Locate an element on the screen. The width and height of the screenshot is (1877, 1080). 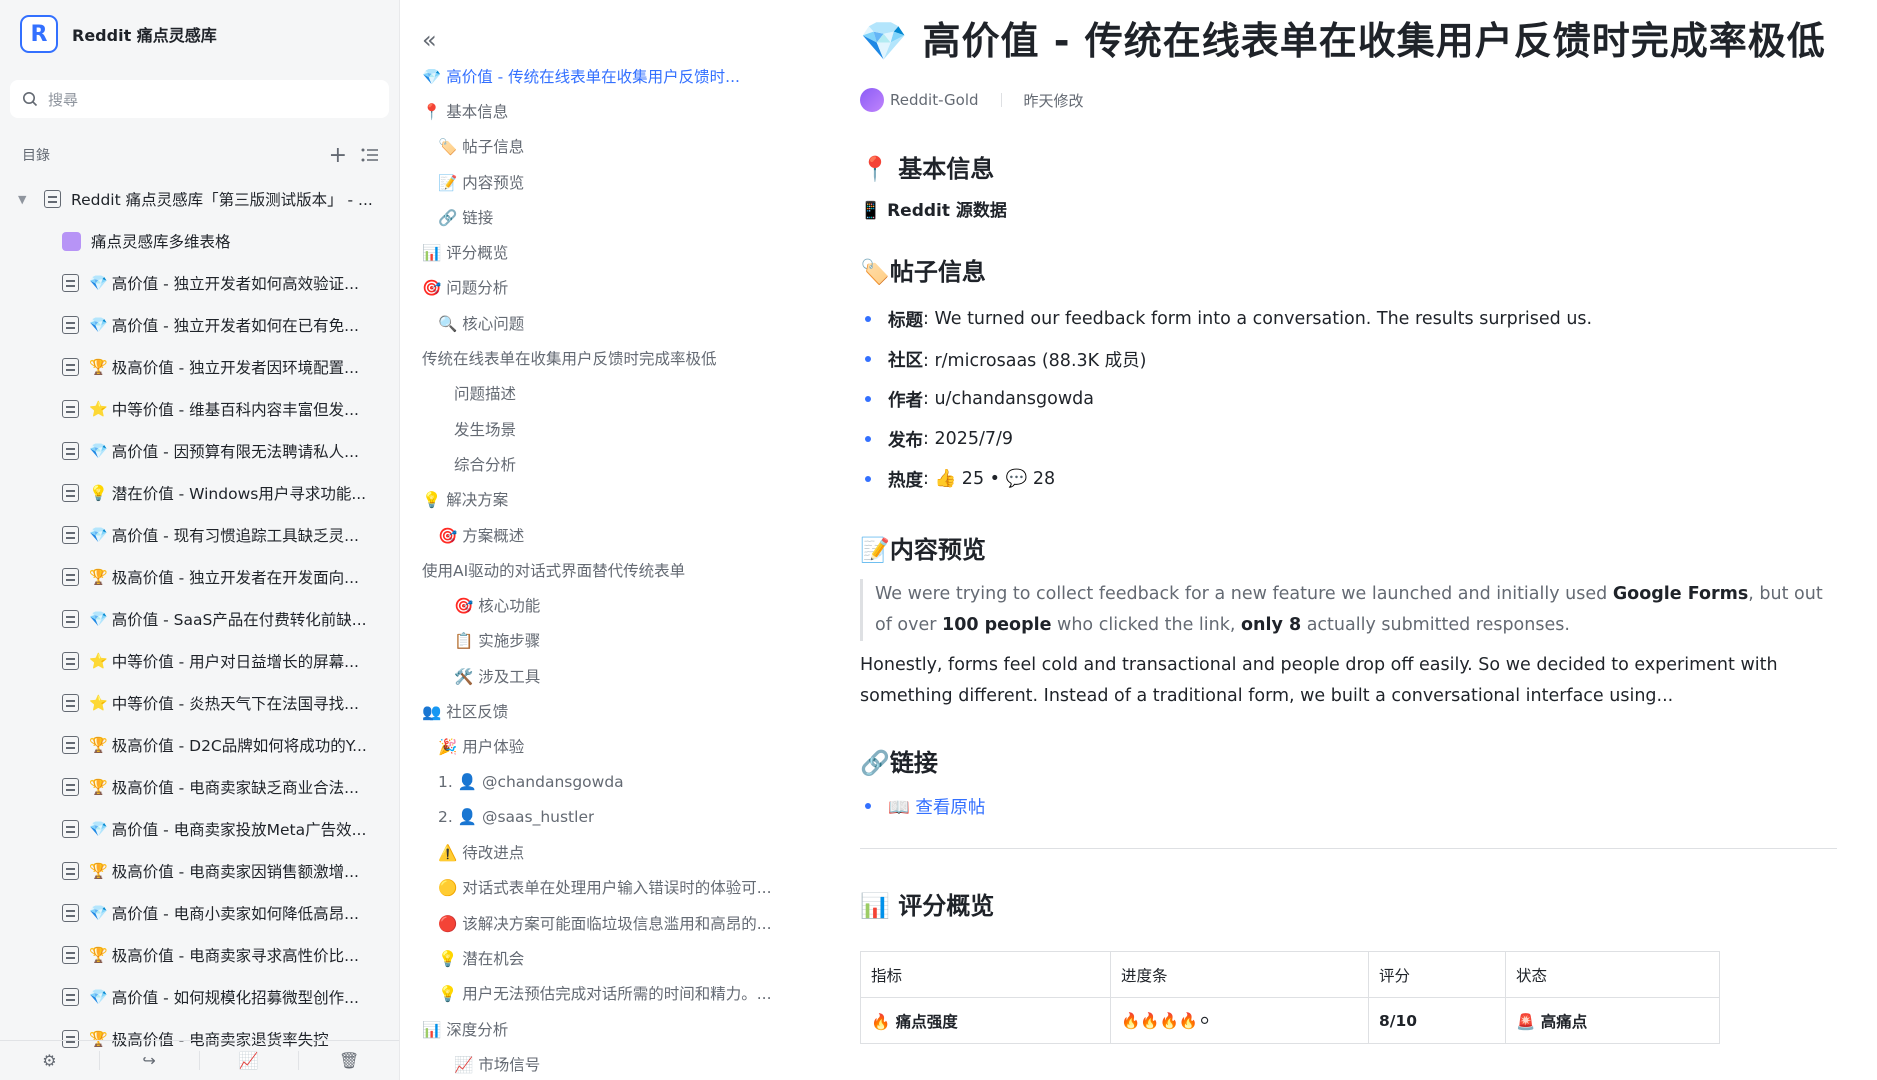
outline-item: 📊 深度分析 is located at coordinates (634, 1028).